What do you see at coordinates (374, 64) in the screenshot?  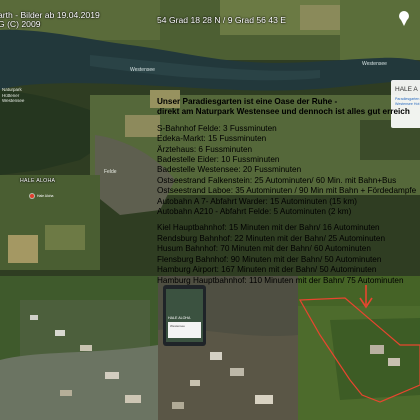 I see `westensee-label: Westensee` at bounding box center [374, 64].